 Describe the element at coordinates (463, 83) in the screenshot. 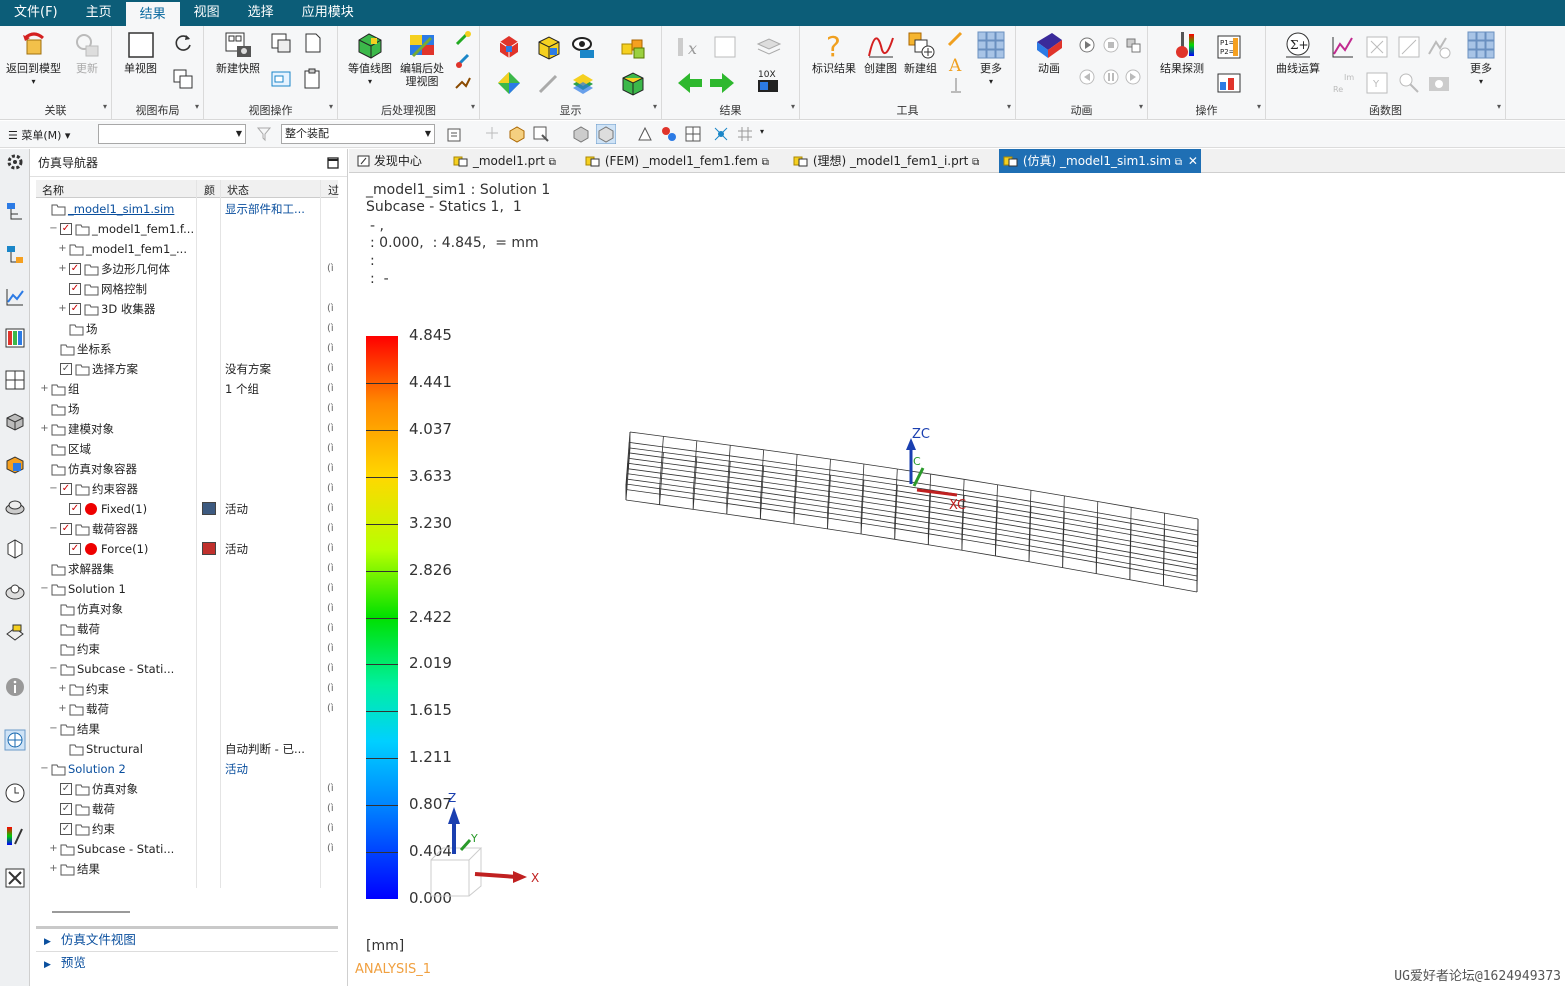

I see `post-option-3-icon` at that location.